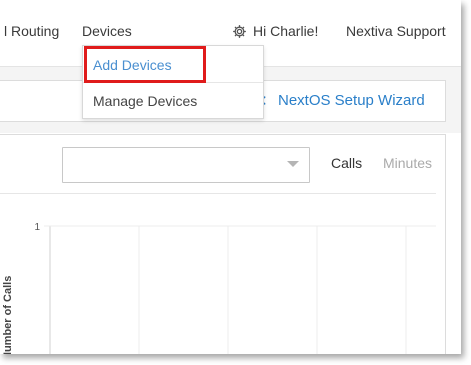 This screenshot has height=365, width=471. I want to click on nav-support: Nextiva Support, so click(396, 31).